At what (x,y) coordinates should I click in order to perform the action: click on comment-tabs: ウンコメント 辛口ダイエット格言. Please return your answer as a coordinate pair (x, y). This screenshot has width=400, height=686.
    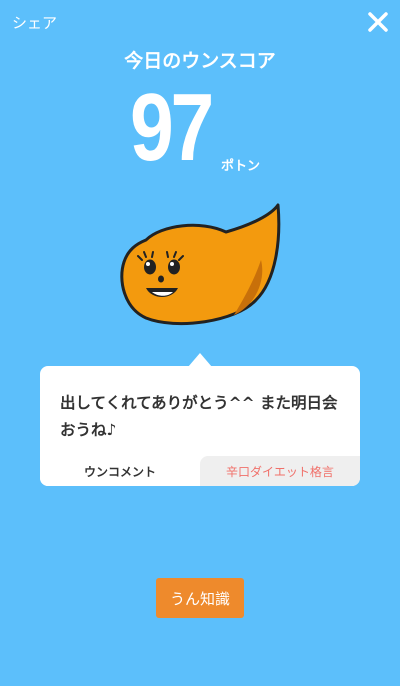
    Looking at the image, I should click on (200, 471).